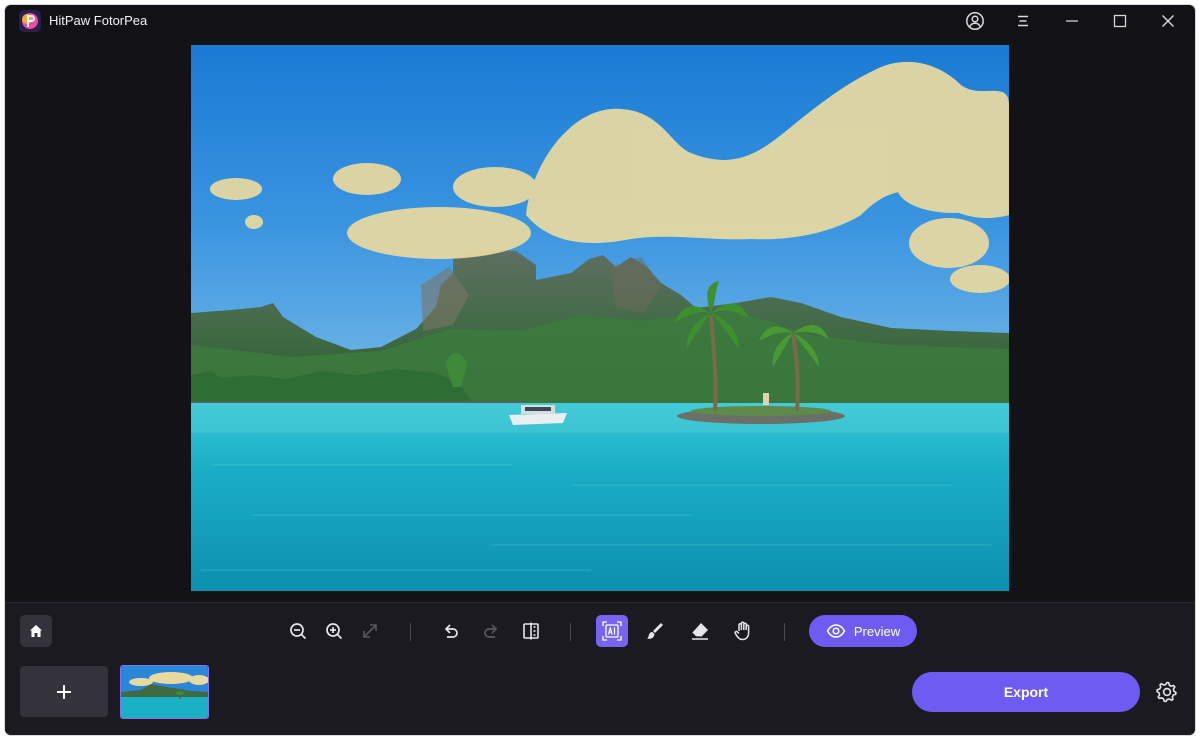 Image resolution: width=1200 pixels, height=740 pixels. I want to click on app-title: HitPaw FotorPea, so click(98, 20).